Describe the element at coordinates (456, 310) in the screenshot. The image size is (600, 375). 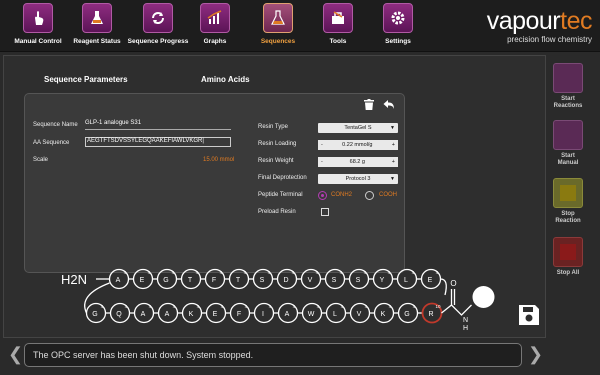
I see `amide-bond` at that location.